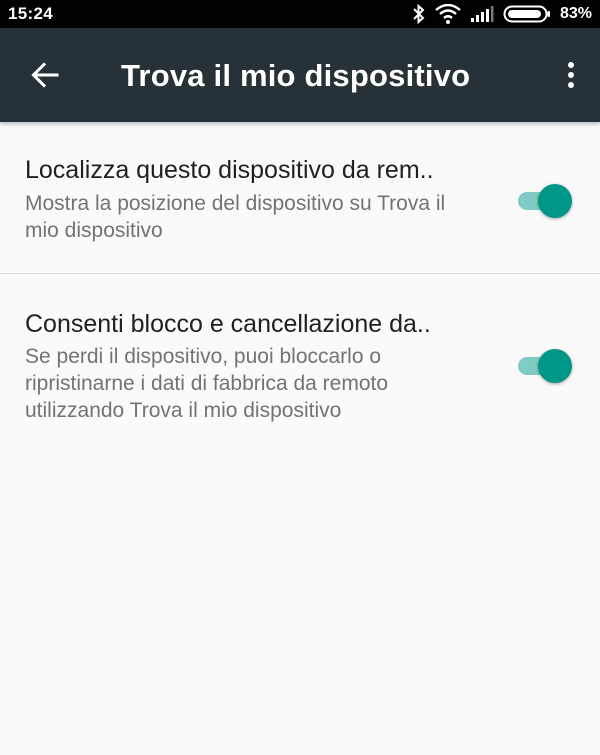 Image resolution: width=600 pixels, height=755 pixels. Describe the element at coordinates (448, 14) in the screenshot. I see `wifi-icon` at that location.